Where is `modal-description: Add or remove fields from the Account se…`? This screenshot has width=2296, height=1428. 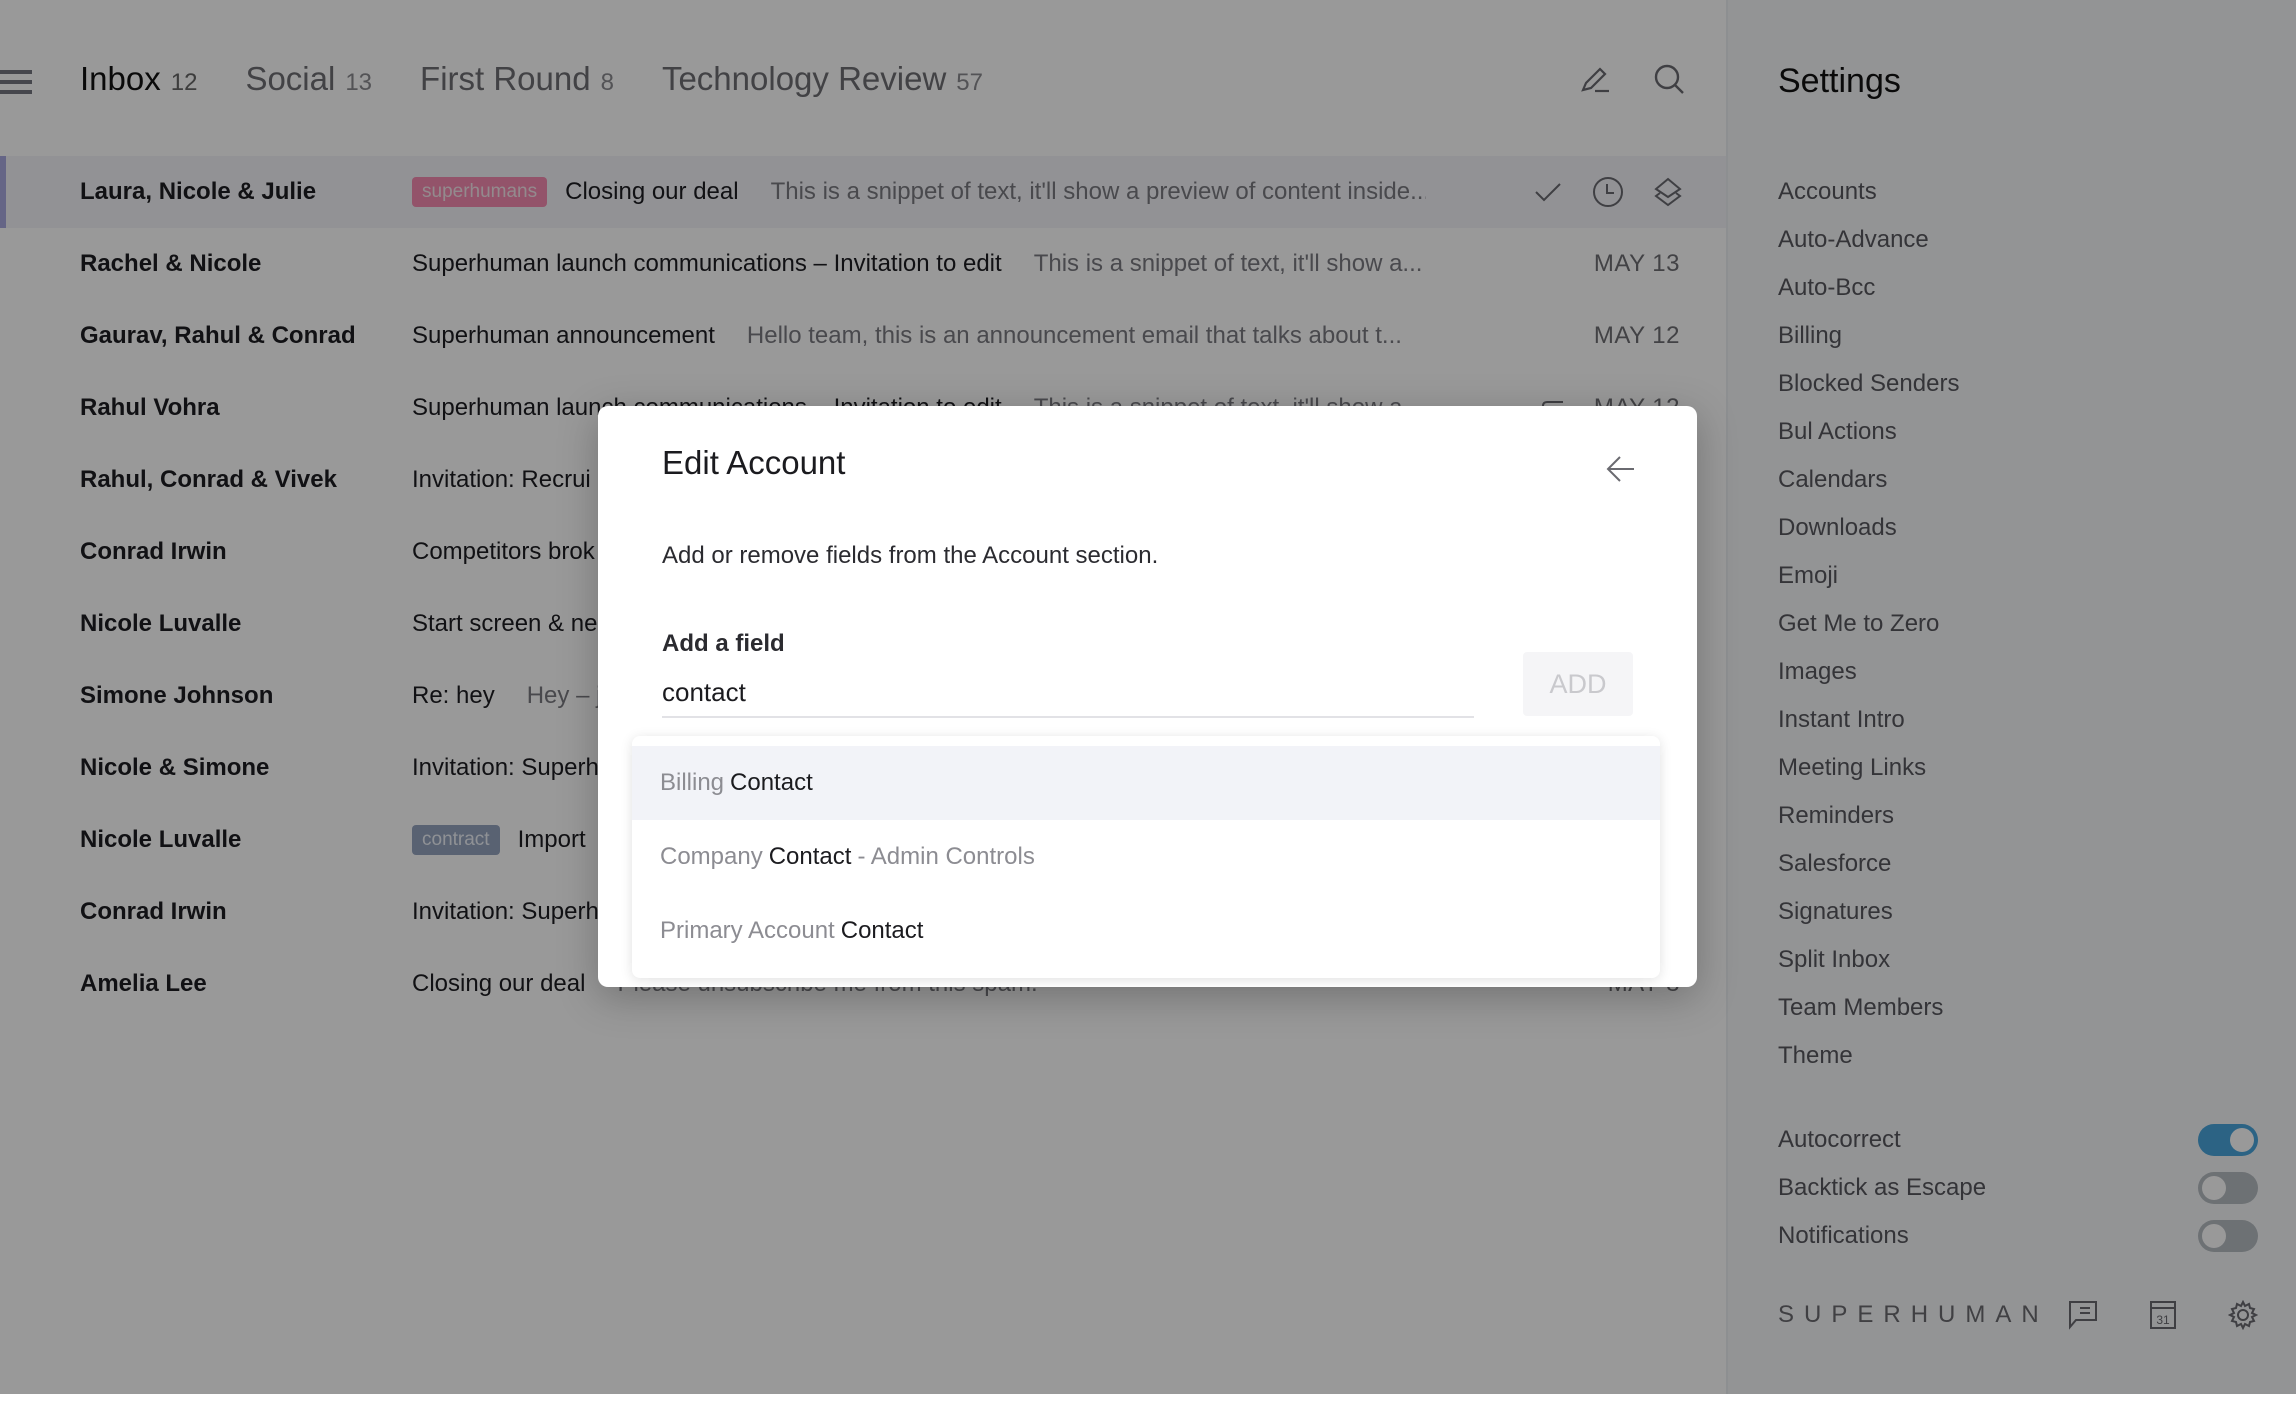 modal-description: Add or remove fields from the Account se… is located at coordinates (910, 555).